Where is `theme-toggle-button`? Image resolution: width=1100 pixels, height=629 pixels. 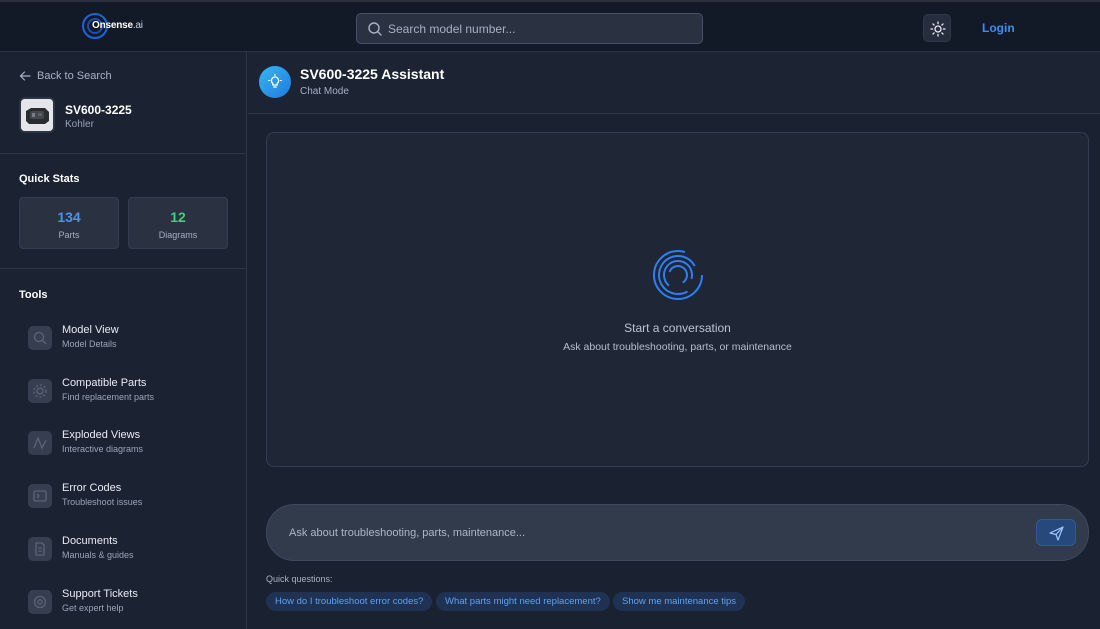
theme-toggle-button is located at coordinates (937, 28).